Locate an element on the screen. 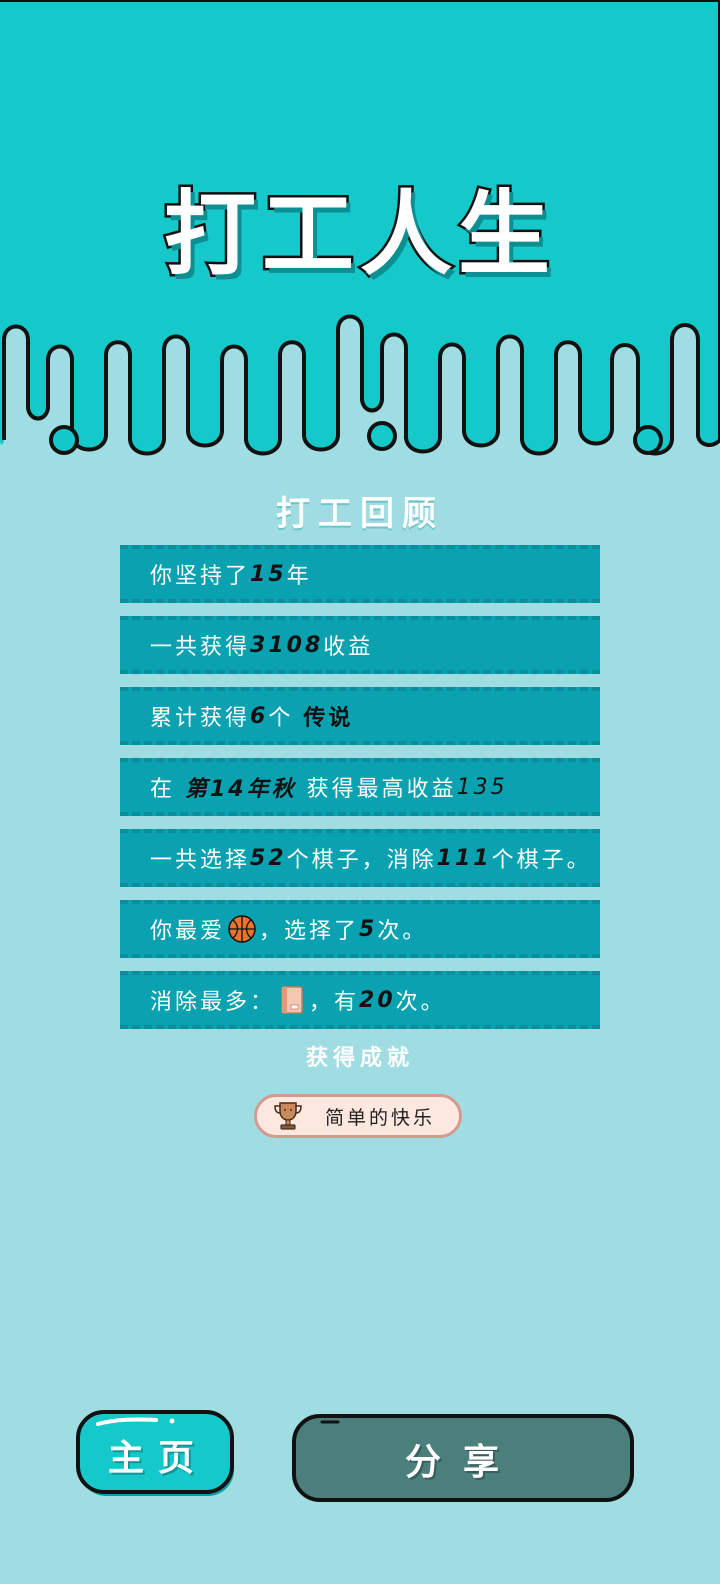 The width and height of the screenshot is (720, 1584). stat-text: 在 is located at coordinates (167, 789).